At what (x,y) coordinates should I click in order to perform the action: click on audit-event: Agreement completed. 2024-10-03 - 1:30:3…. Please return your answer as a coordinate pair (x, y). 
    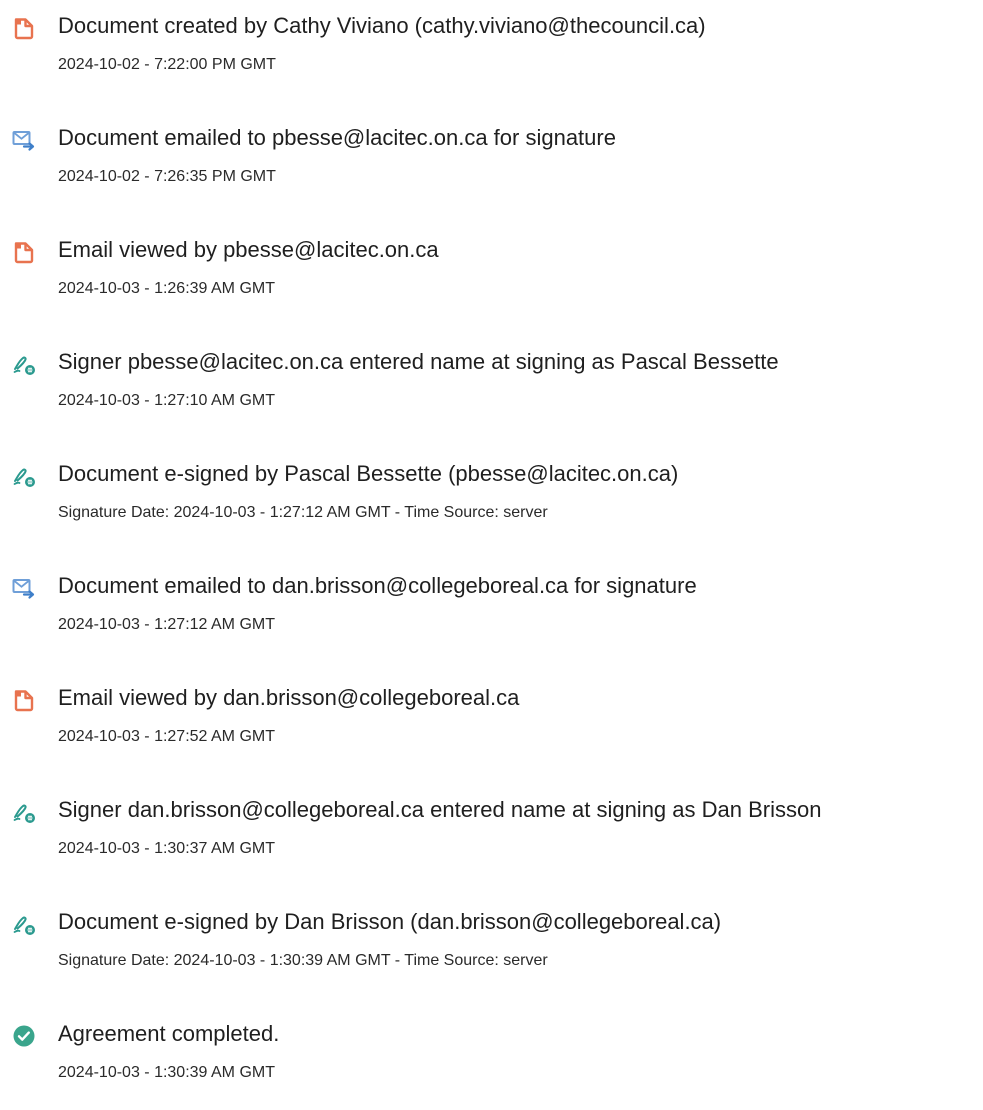
    Looking at the image, I should click on (491, 1065).